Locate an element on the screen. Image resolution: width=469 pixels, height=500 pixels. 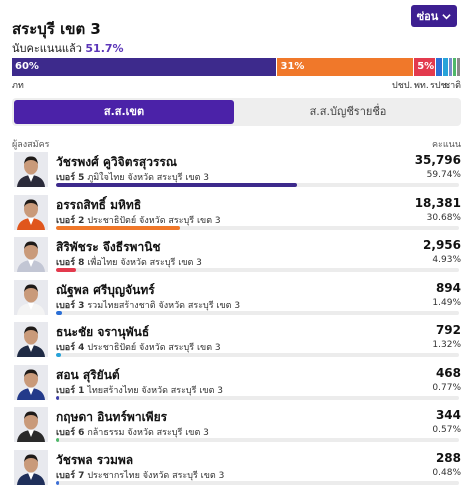
column-header-candidate: ผู้ลงสมัคร is located at coordinates (31, 145).